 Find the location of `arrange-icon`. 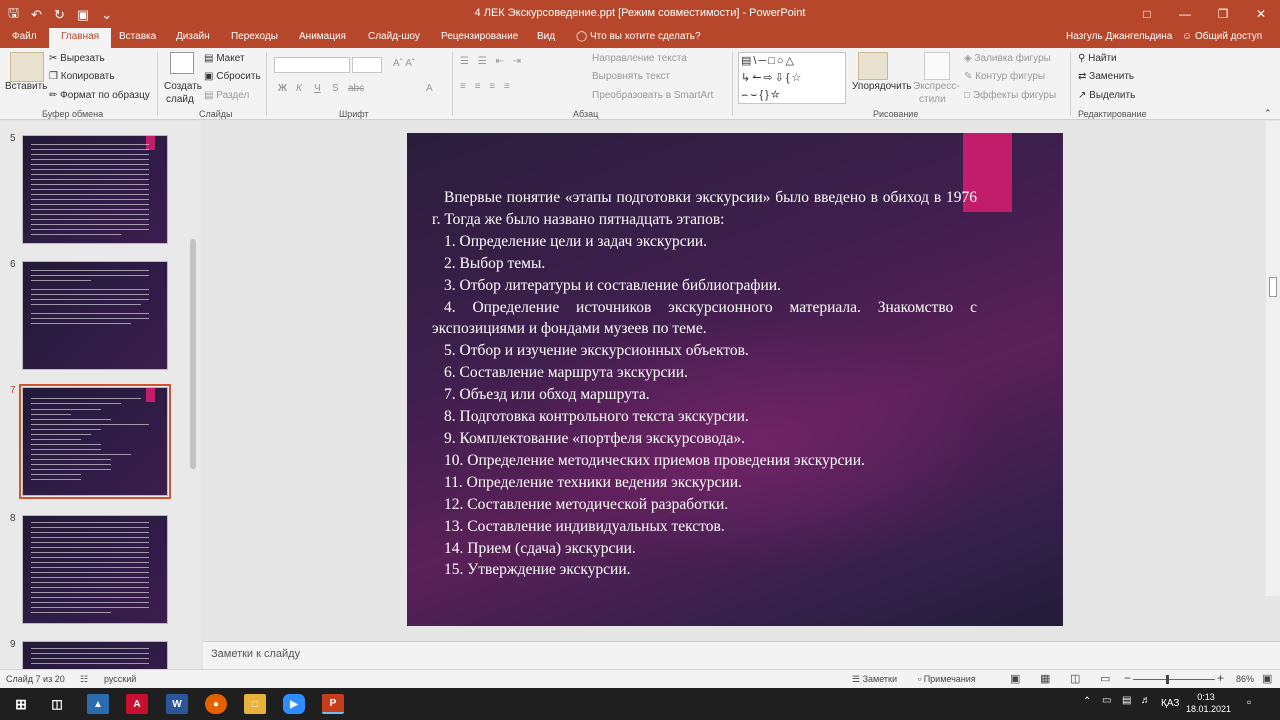

arrange-icon is located at coordinates (873, 66).